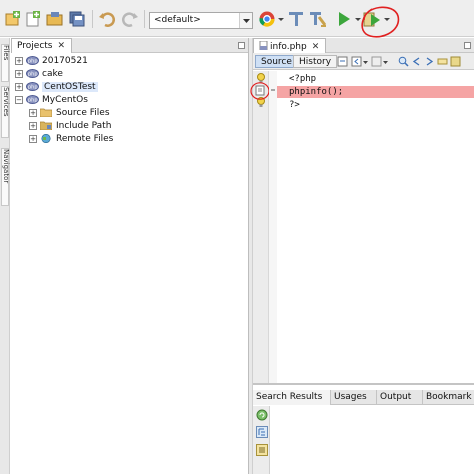 This screenshot has width=474, height=474. Describe the element at coordinates (263, 45) in the screenshot. I see `php-file-icon` at that location.